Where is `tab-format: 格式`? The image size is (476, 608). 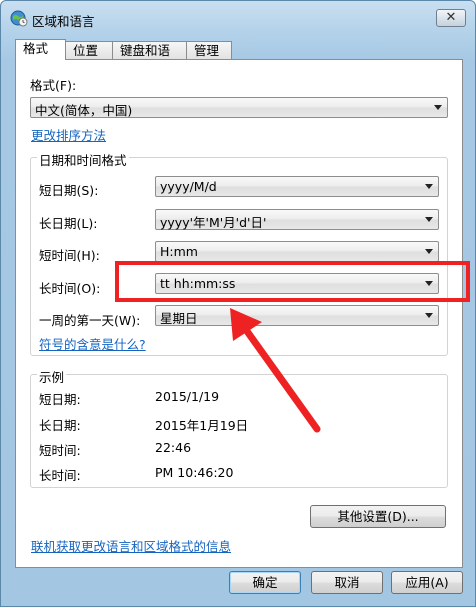
tab-format: 格式 is located at coordinates (40, 49).